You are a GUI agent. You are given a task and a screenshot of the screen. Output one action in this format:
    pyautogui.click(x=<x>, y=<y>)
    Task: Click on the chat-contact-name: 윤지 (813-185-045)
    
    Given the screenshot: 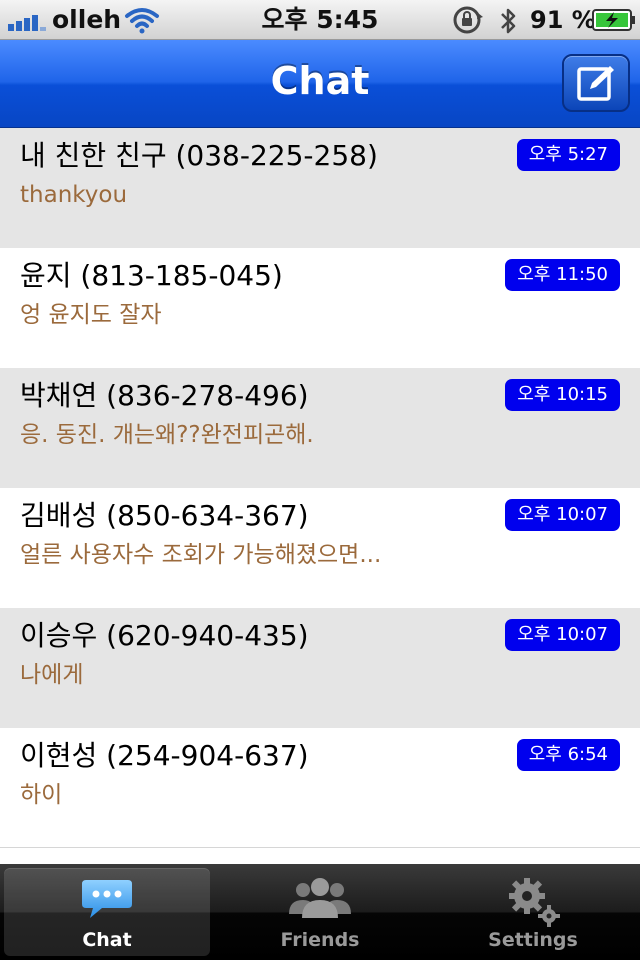 What is the action you would take?
    pyautogui.click(x=151, y=275)
    